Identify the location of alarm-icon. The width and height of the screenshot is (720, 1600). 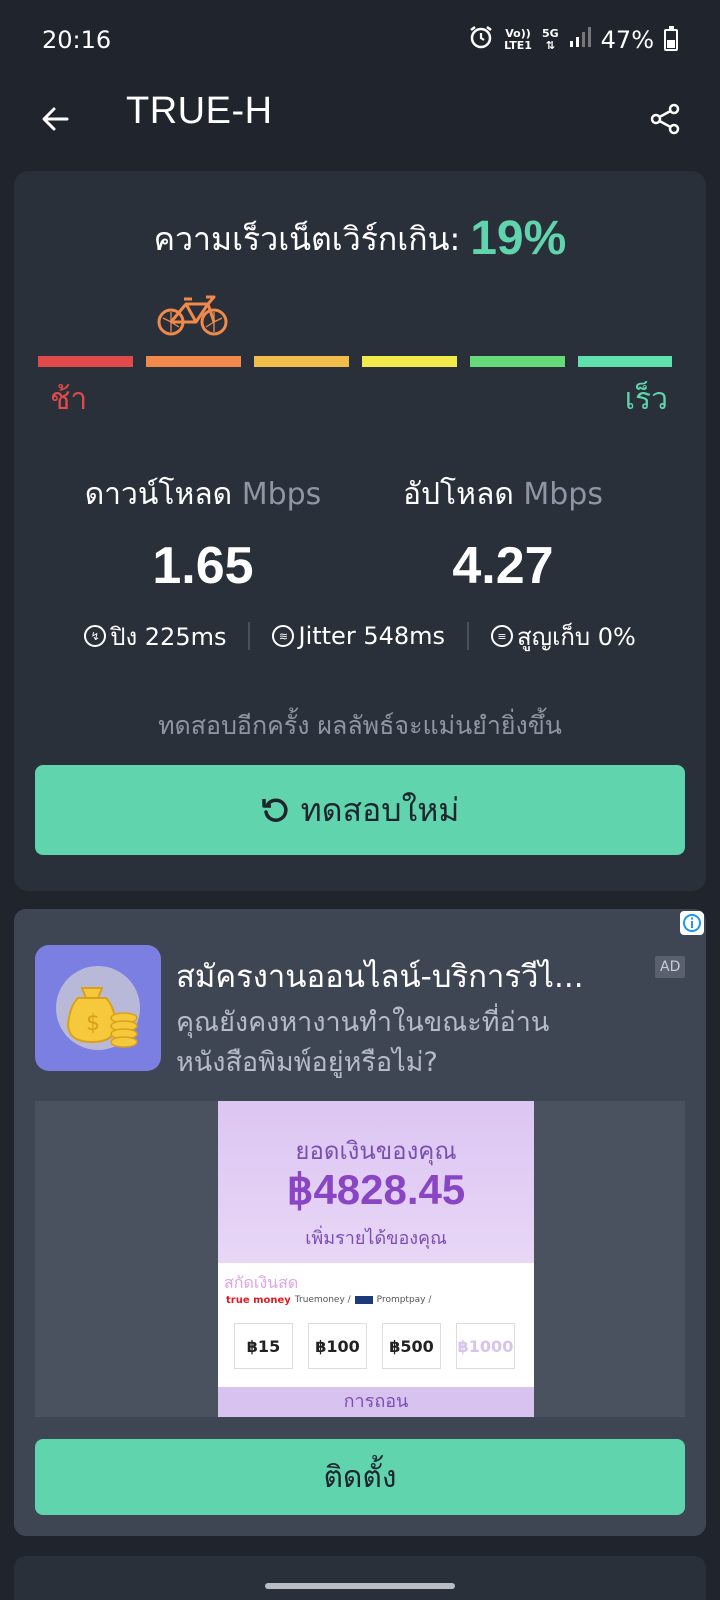
(481, 40).